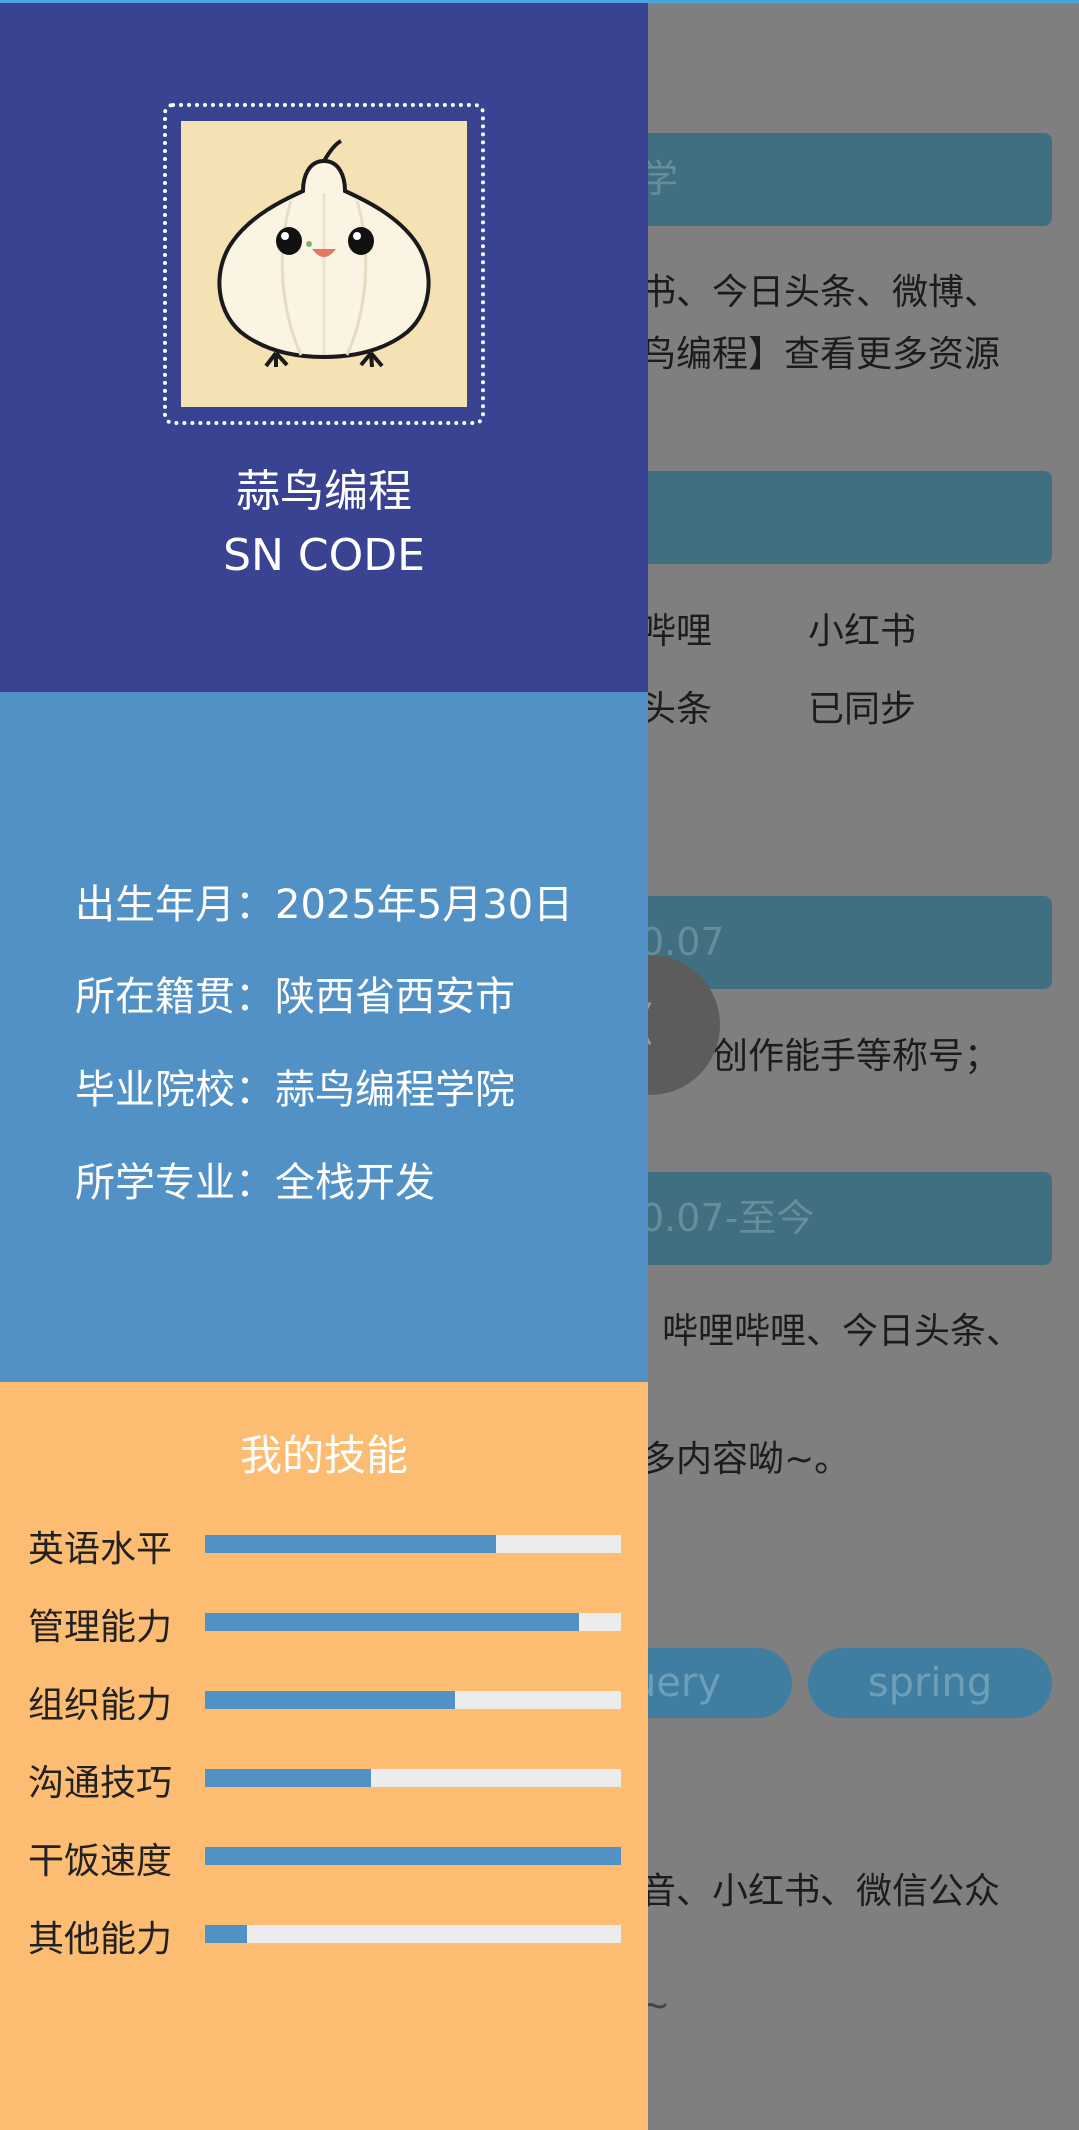 The image size is (1079, 2130). I want to click on skill-label: 干饭速度, so click(100, 1861).